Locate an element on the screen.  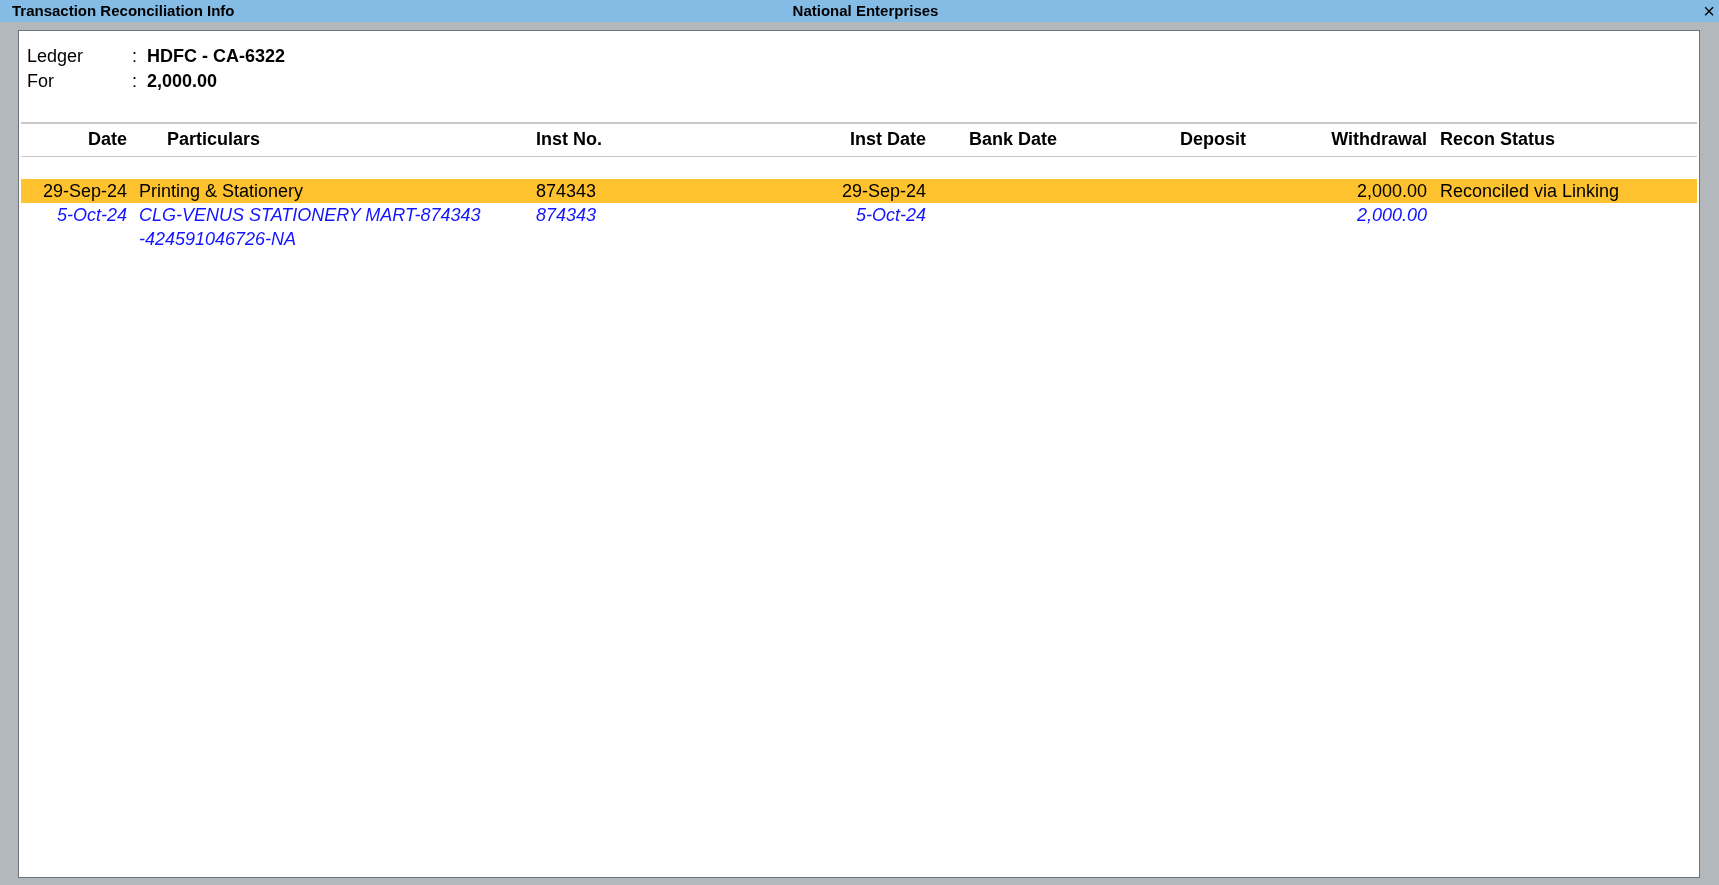
date-cell: 5-Oct-24 is located at coordinates (91, 215).